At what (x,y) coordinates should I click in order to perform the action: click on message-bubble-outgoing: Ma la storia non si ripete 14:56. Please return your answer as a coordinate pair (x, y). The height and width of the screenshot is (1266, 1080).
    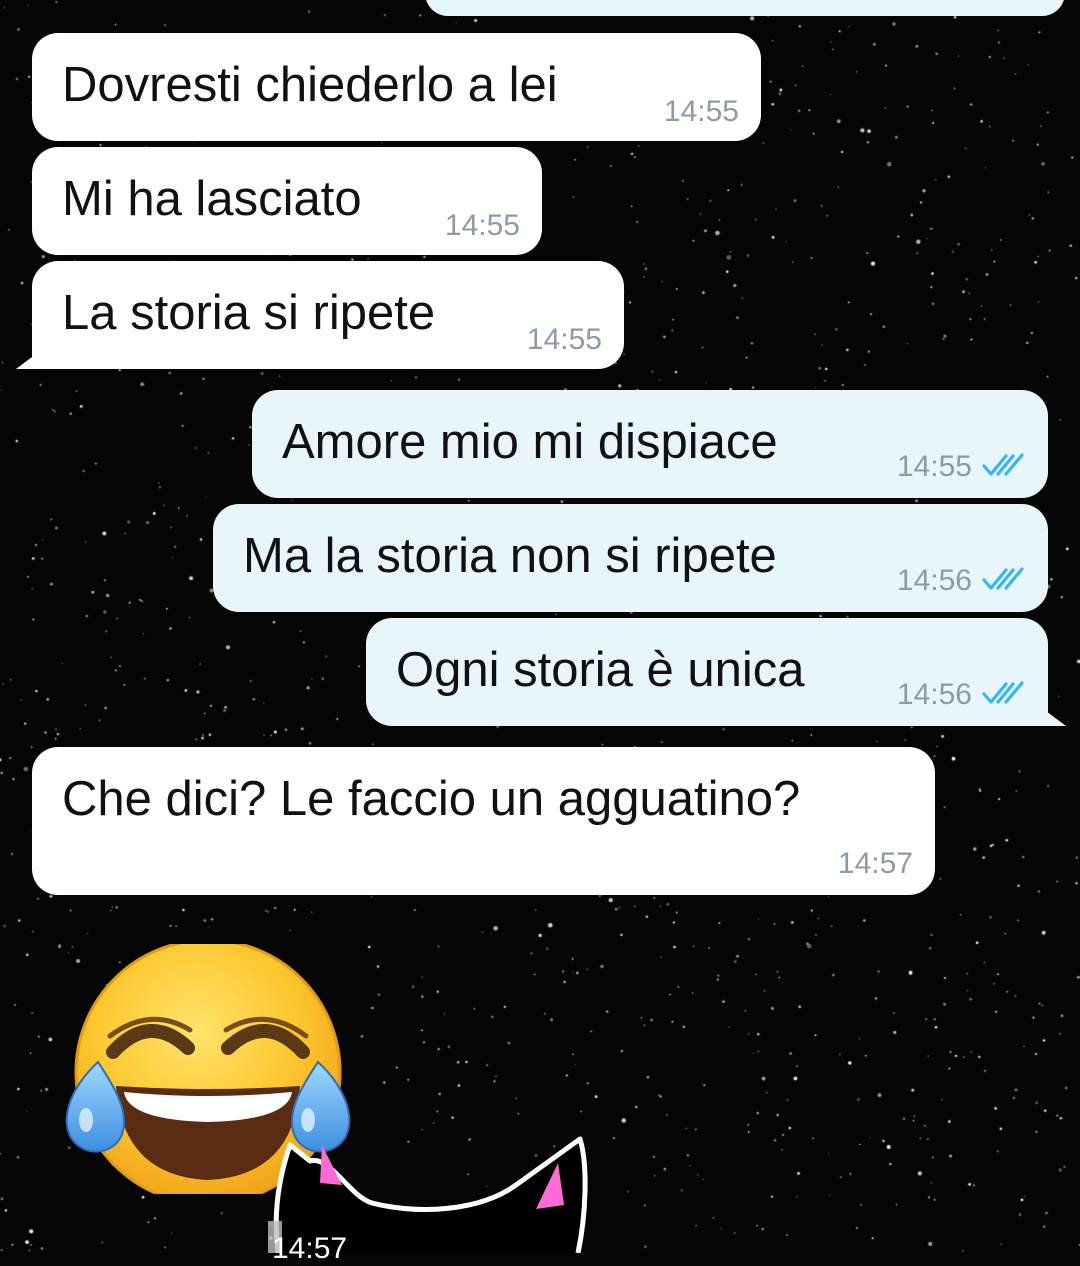
    Looking at the image, I should click on (630, 558).